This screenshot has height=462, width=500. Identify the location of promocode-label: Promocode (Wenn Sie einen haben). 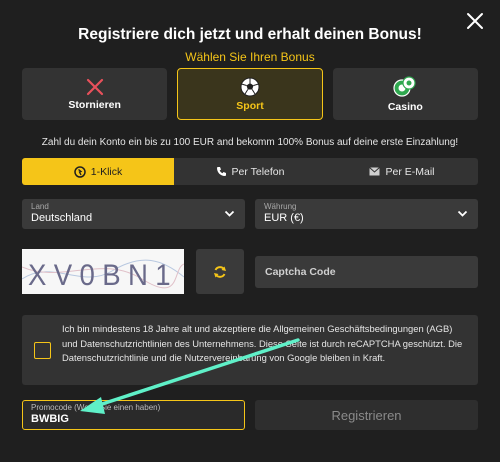
(96, 407).